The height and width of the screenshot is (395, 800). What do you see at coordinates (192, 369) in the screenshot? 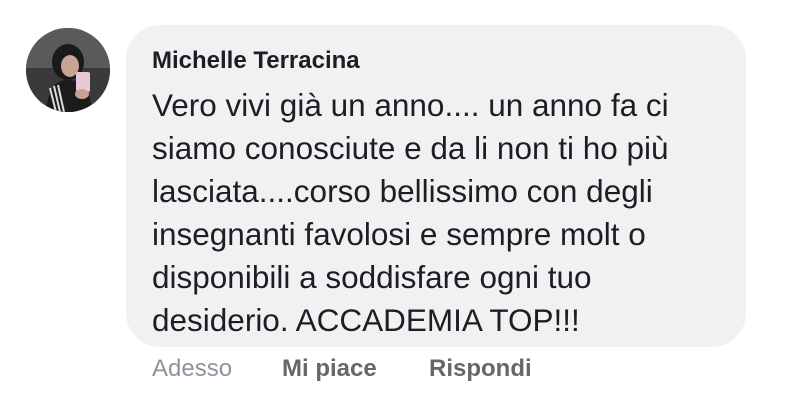
I see `comment-timestamp: Adesso` at bounding box center [192, 369].